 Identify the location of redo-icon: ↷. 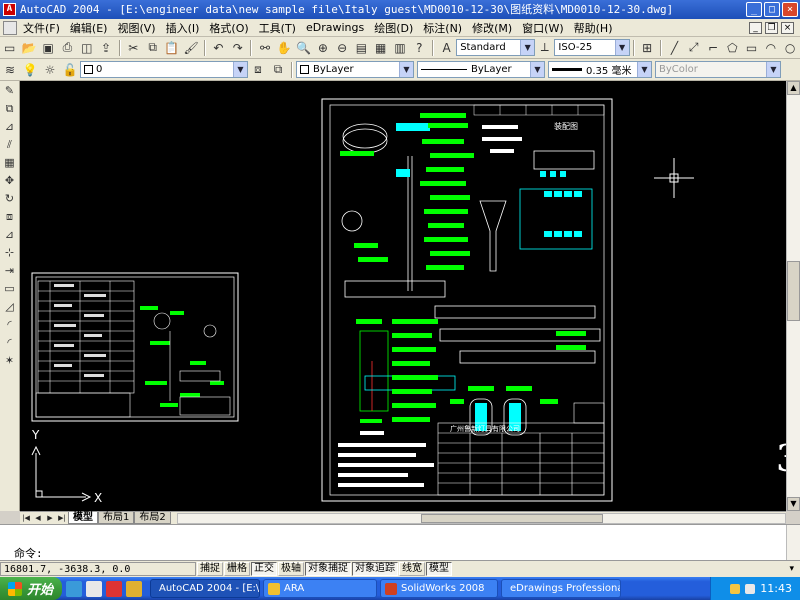
(237, 48).